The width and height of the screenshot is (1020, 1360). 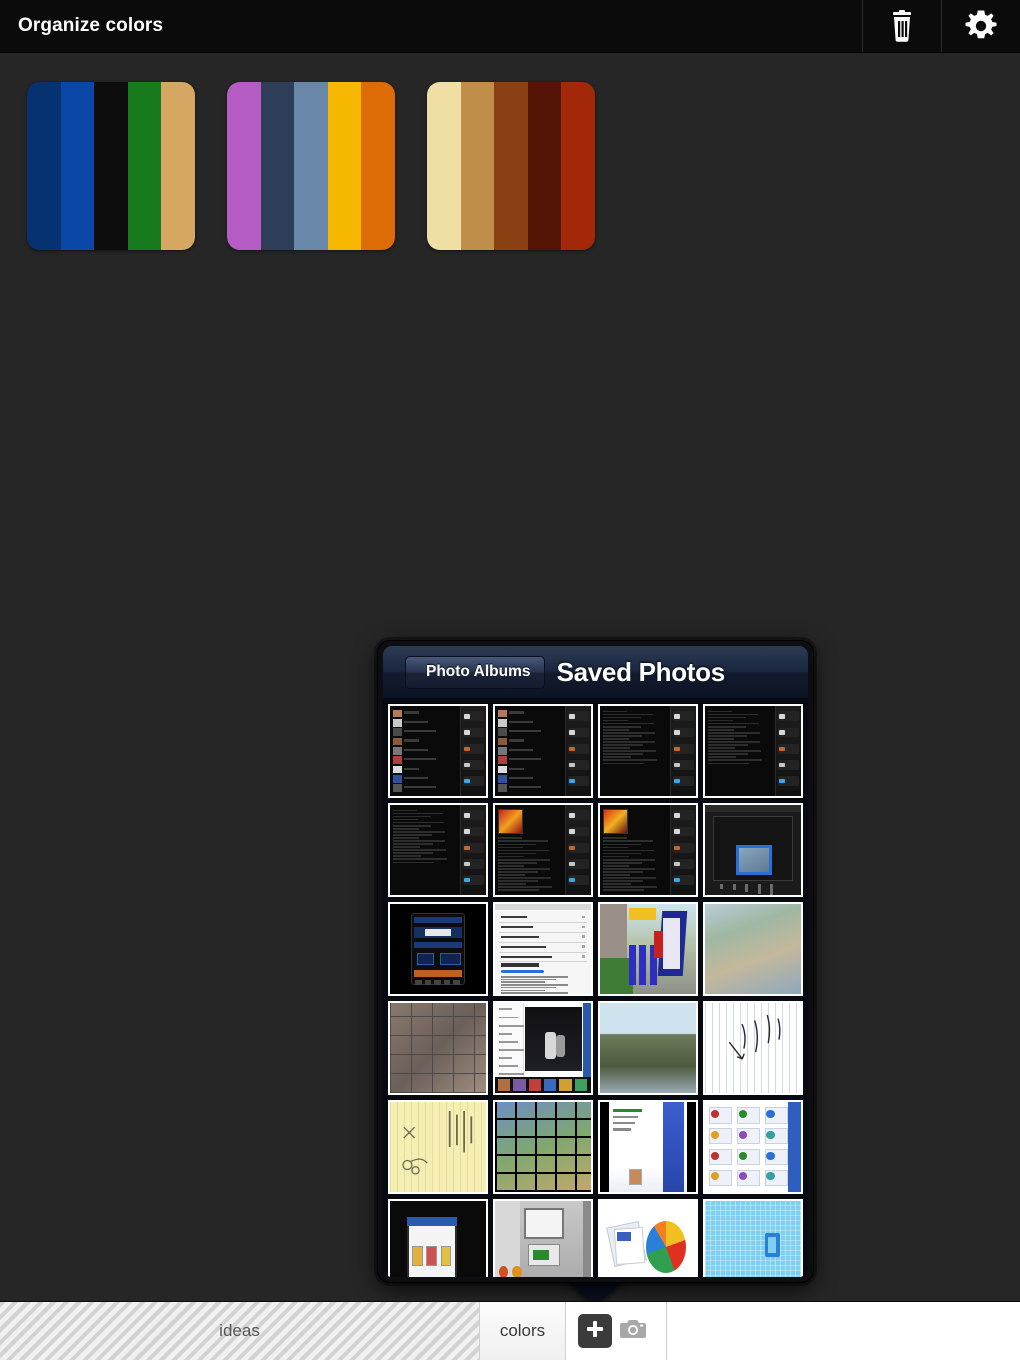 What do you see at coordinates (91, 25) in the screenshot?
I see `page-title: Organize colors` at bounding box center [91, 25].